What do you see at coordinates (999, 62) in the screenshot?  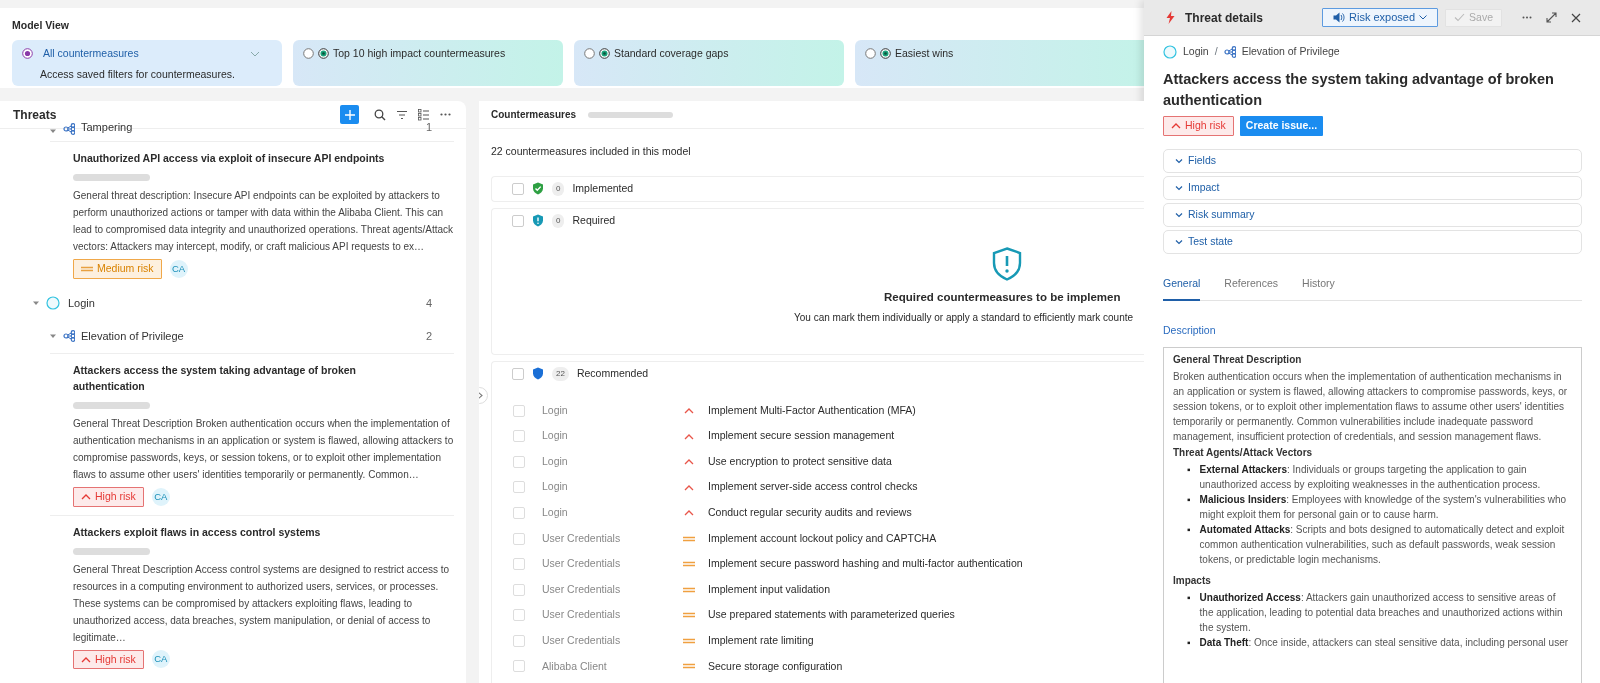 I see `filter-card: Easiest wins` at bounding box center [999, 62].